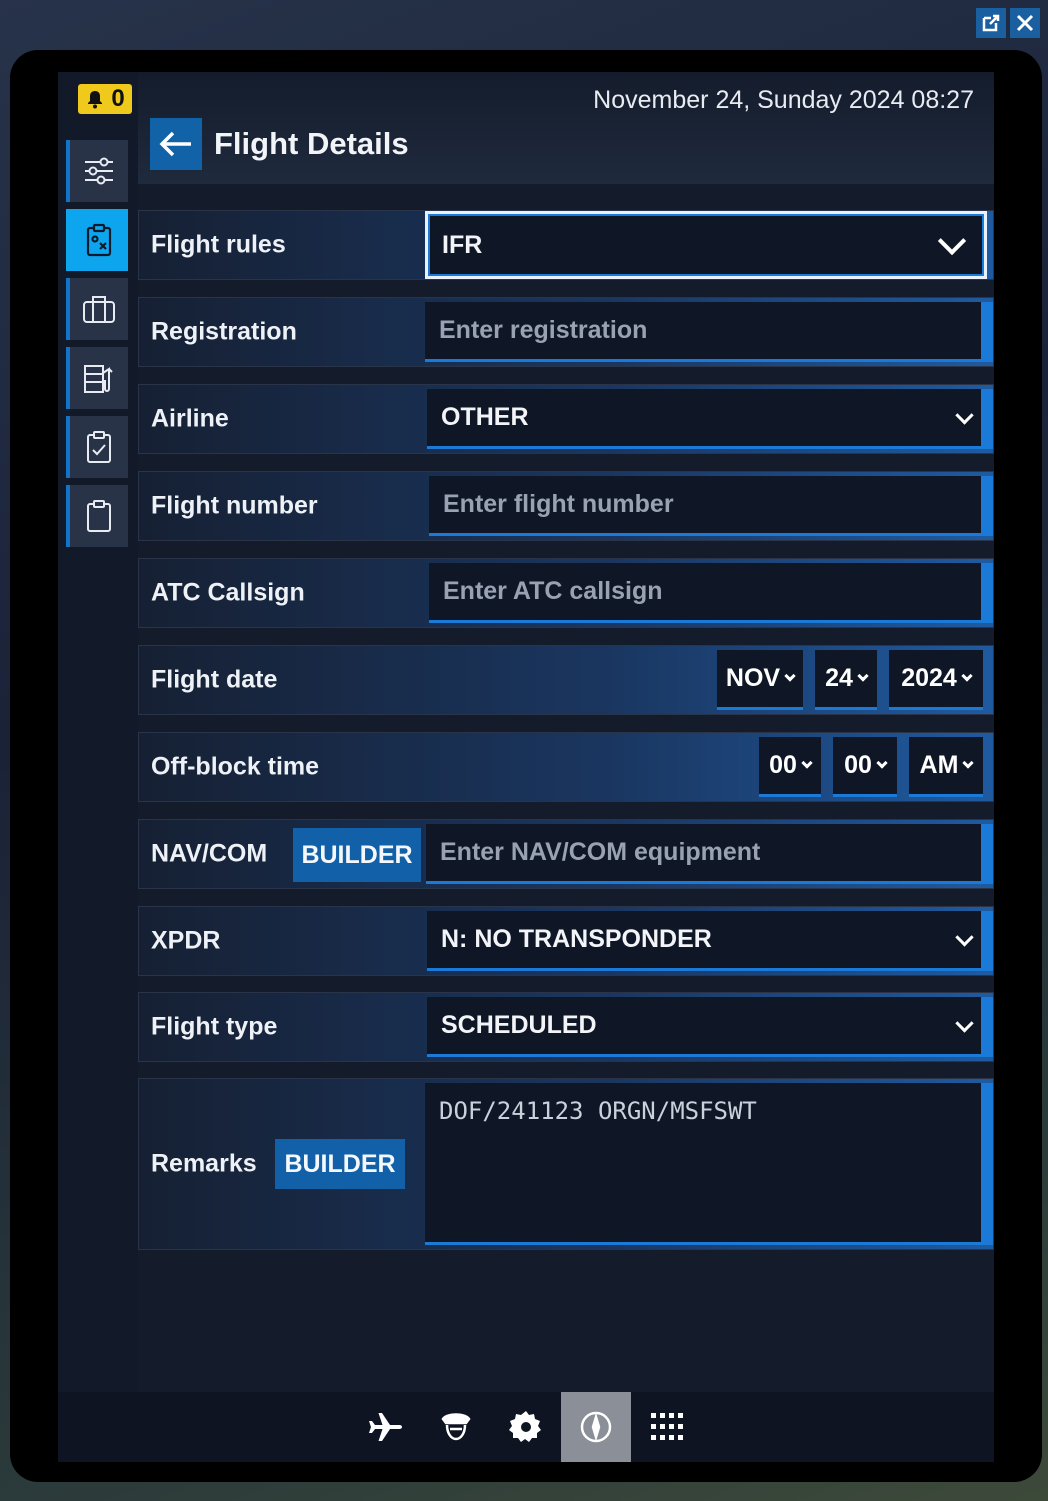  I want to click on flight-number-input: Enter flight number, so click(711, 506).